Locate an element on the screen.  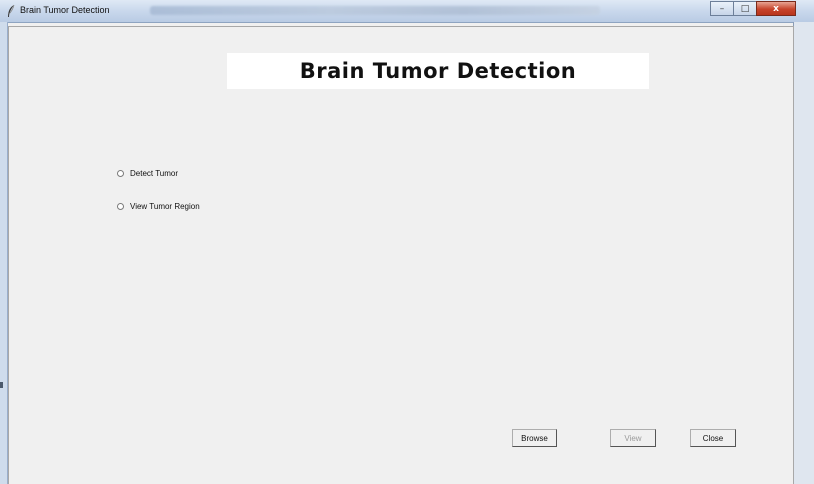
page-title: Brain Tumor Detection is located at coordinates (438, 71).